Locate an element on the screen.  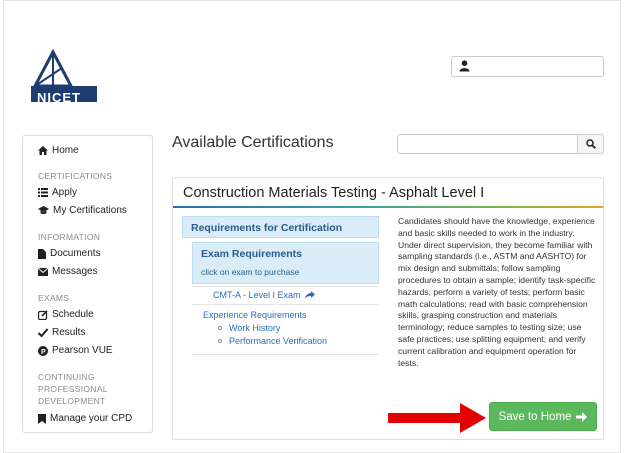
pearson-logo-icon: P is located at coordinates (43, 350).